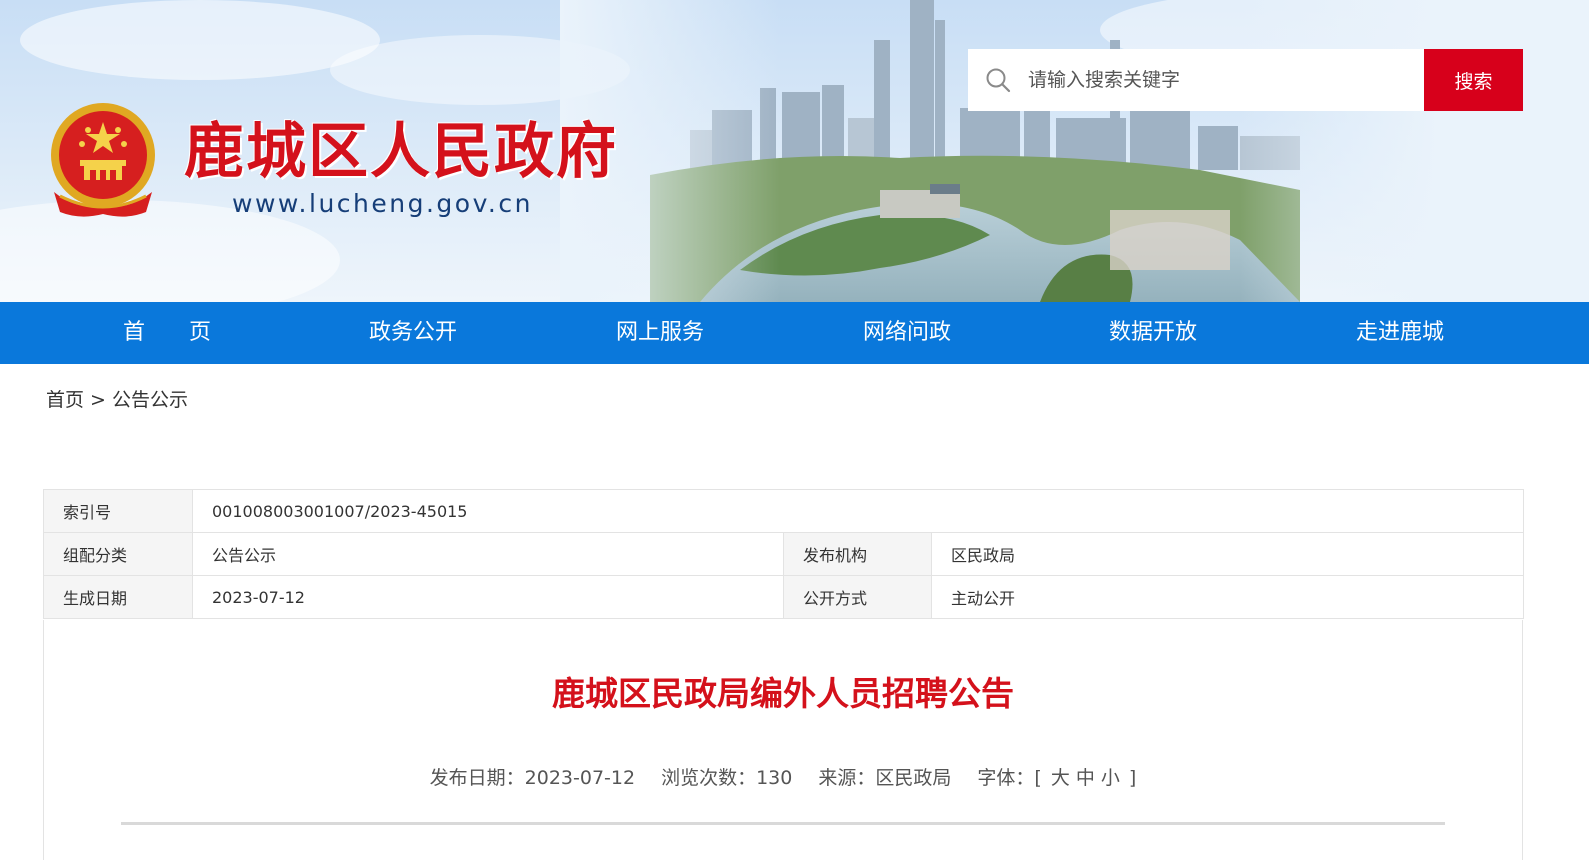 The height and width of the screenshot is (860, 1589). I want to click on nav-item-open-data: 数据开放, so click(1153, 333).